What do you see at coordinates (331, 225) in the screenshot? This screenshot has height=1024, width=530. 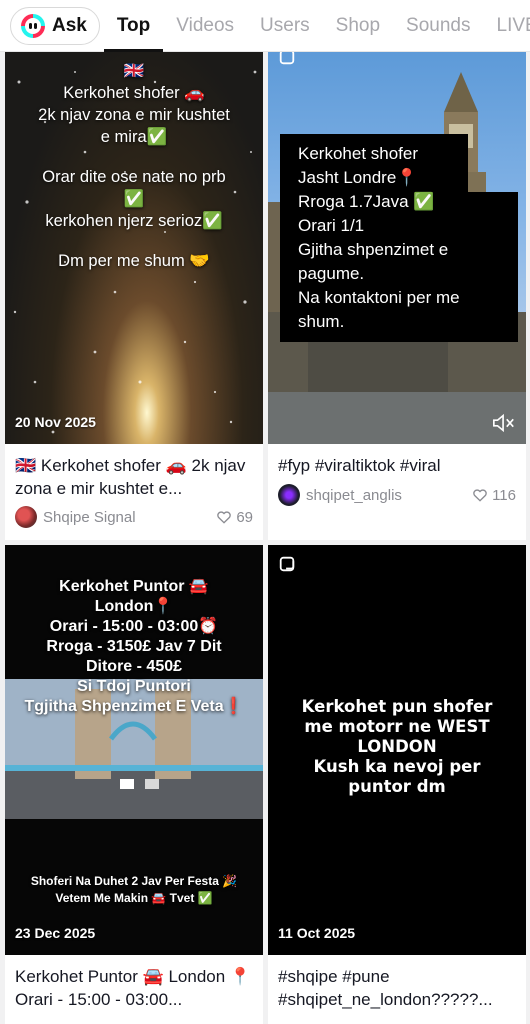 I see `overlay-line: Orari 1/1` at bounding box center [331, 225].